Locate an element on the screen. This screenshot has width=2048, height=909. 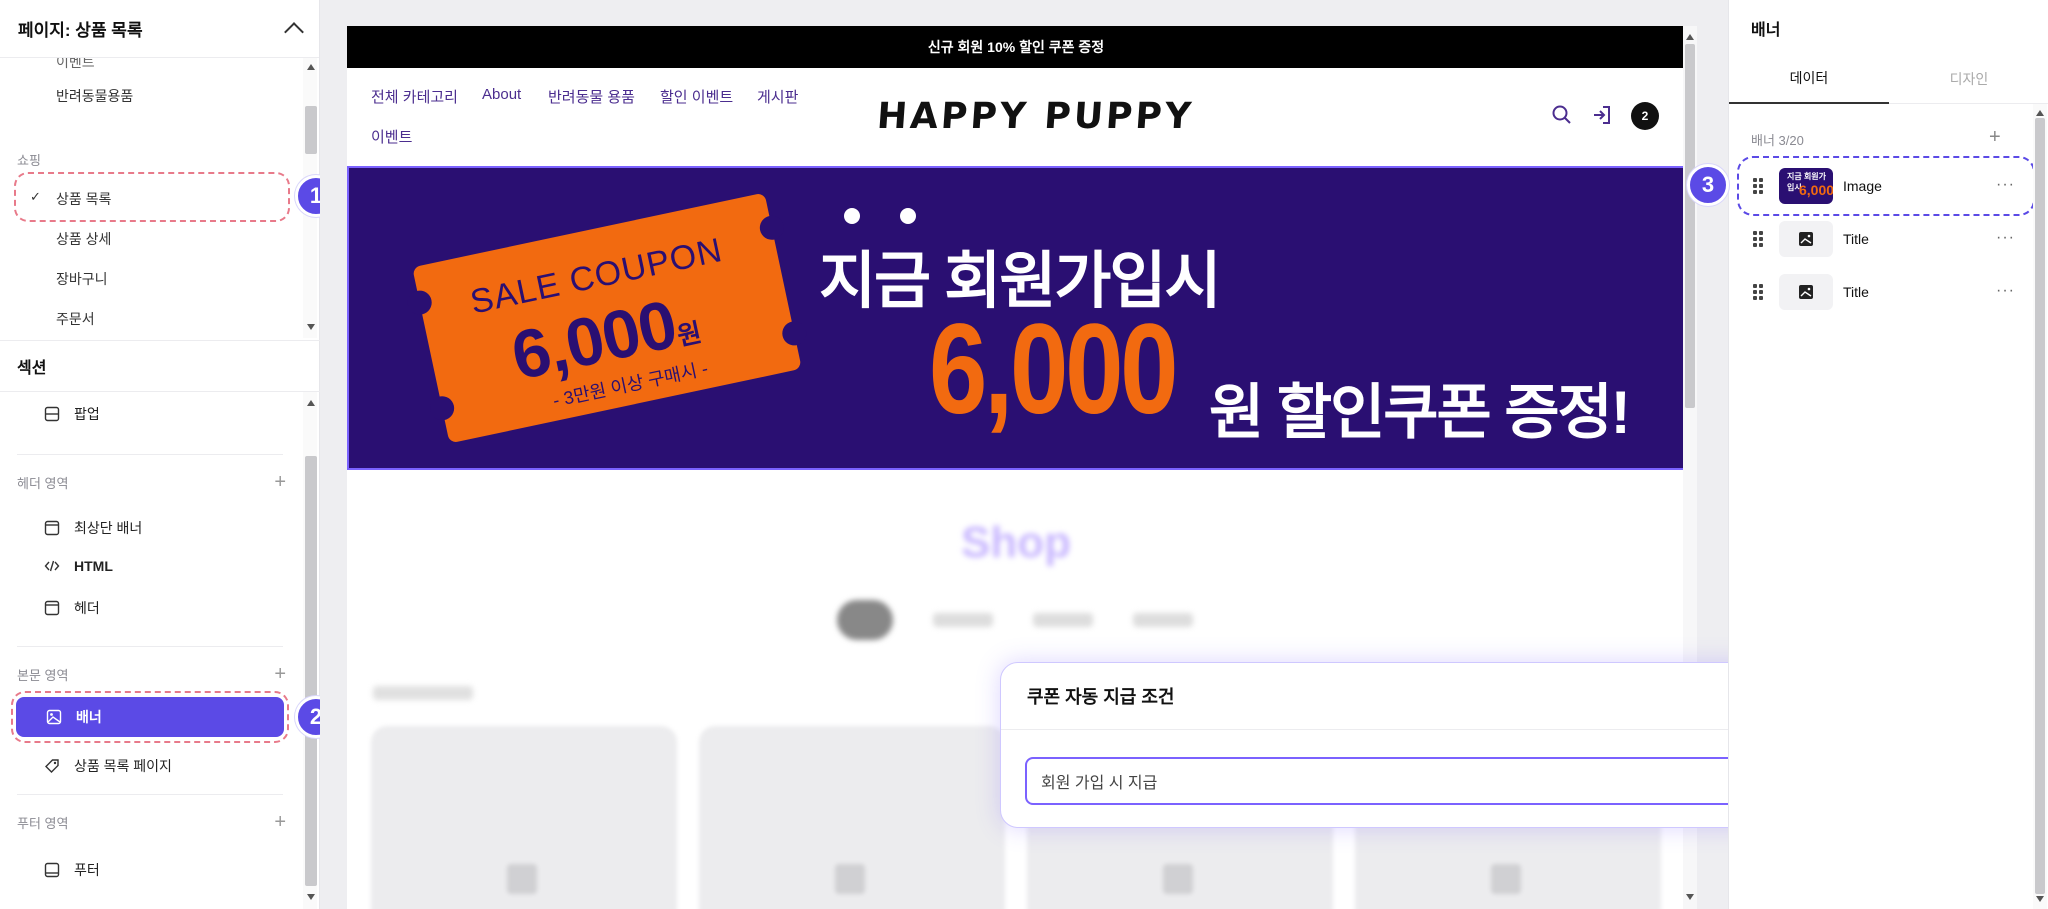
cart-count-badge: 2 is located at coordinates (1645, 116).